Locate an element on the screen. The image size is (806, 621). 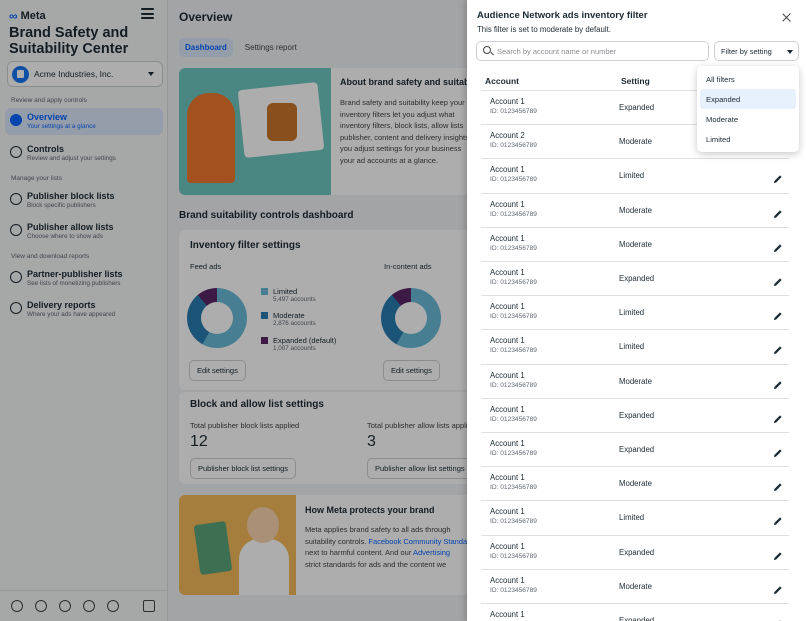
panel-title: Audience Network ads inventory filter is located at coordinates (562, 15).